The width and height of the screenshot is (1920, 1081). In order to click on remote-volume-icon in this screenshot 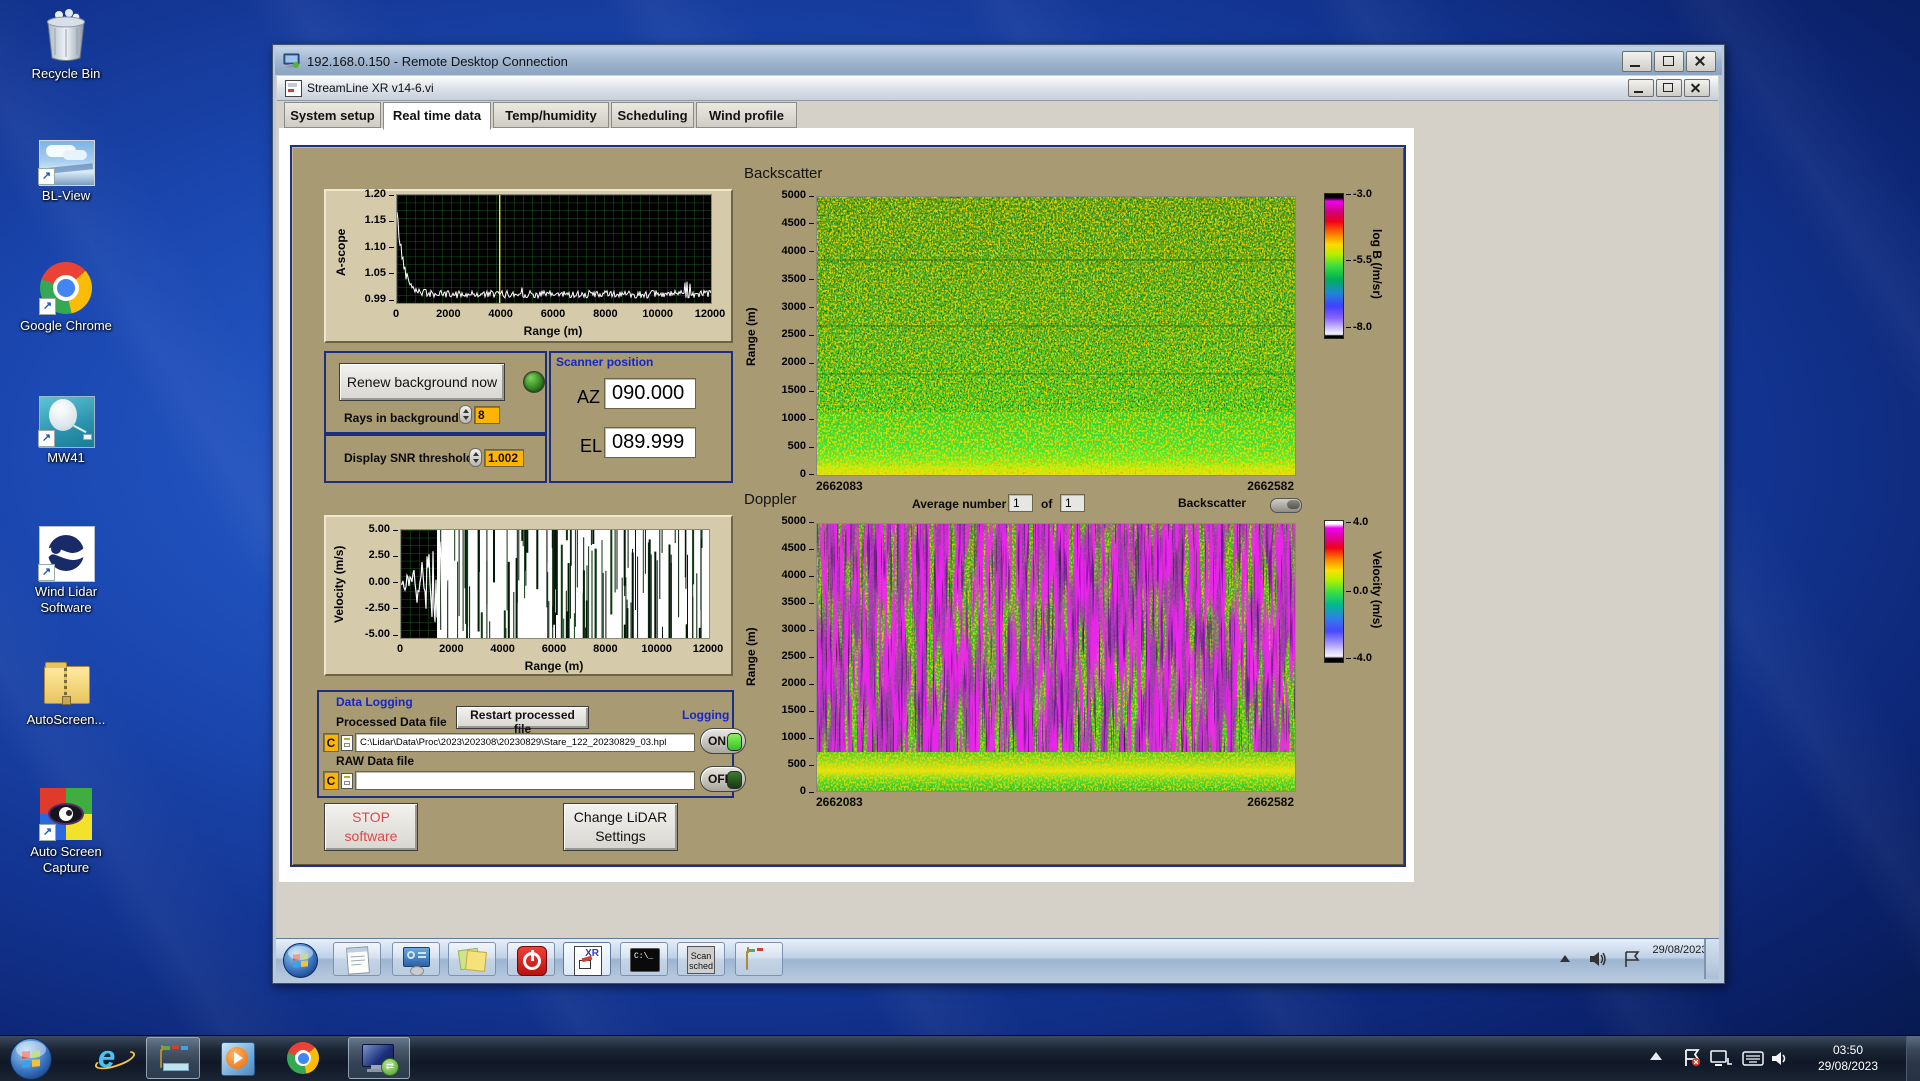, I will do `click(1598, 959)`.